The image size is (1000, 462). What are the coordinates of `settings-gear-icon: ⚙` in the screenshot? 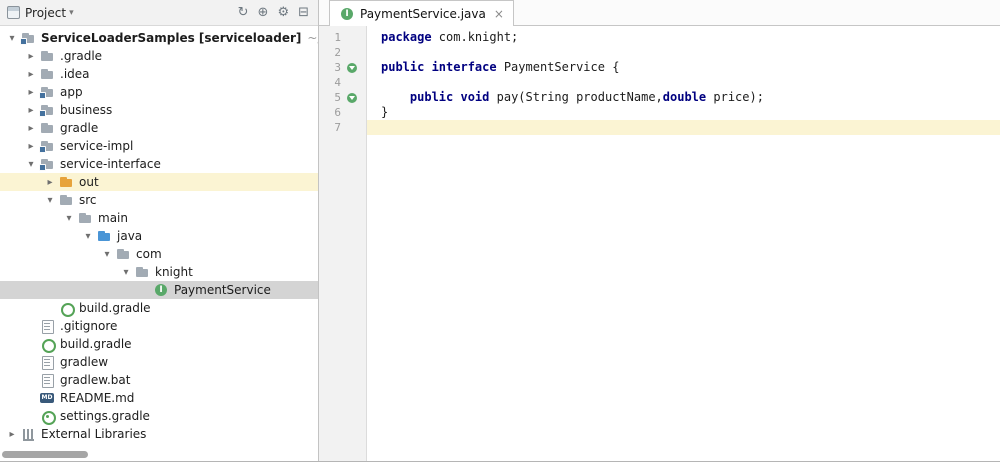 It's located at (283, 12).